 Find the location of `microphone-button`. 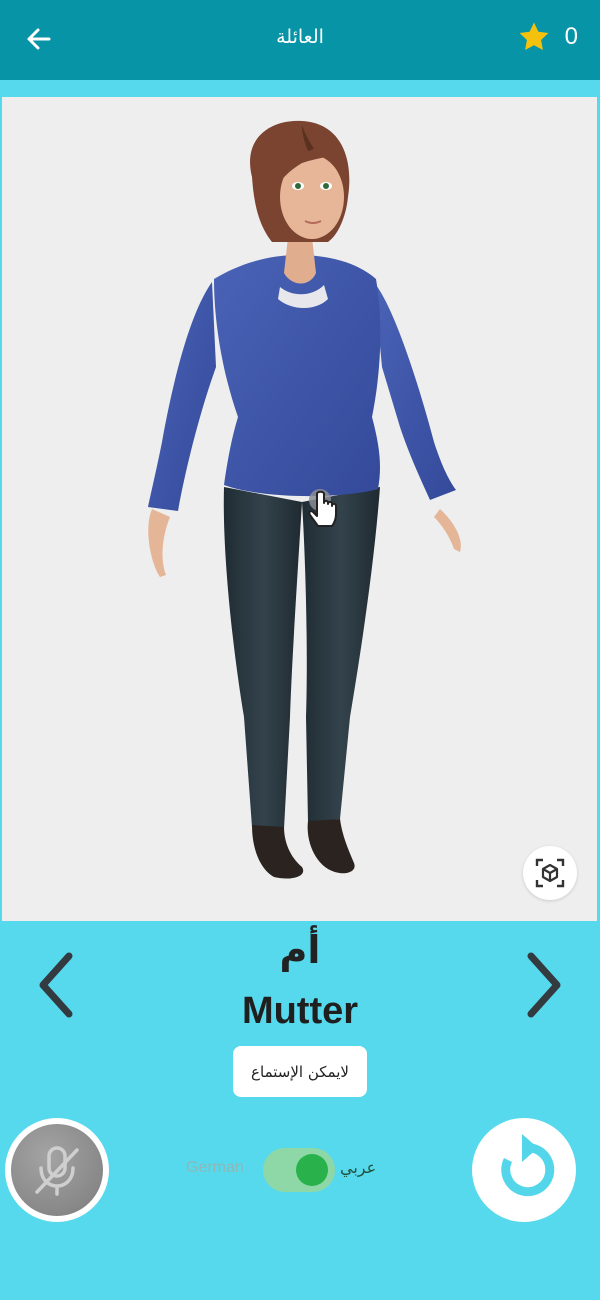

microphone-button is located at coordinates (57, 1170).